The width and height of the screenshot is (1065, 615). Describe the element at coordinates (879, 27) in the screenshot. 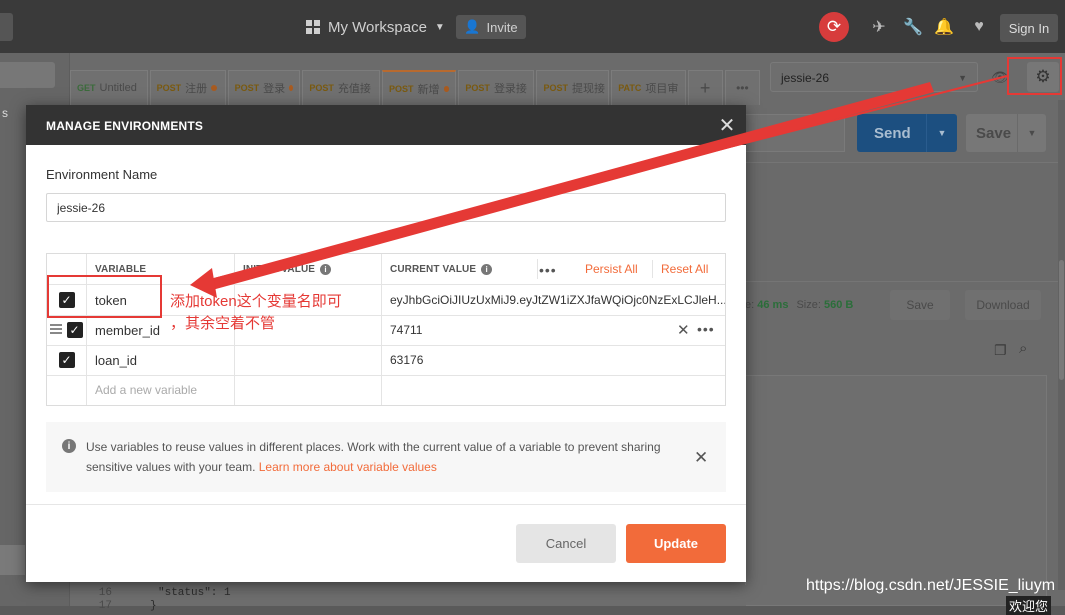

I see `satellite-icon: ✈` at that location.